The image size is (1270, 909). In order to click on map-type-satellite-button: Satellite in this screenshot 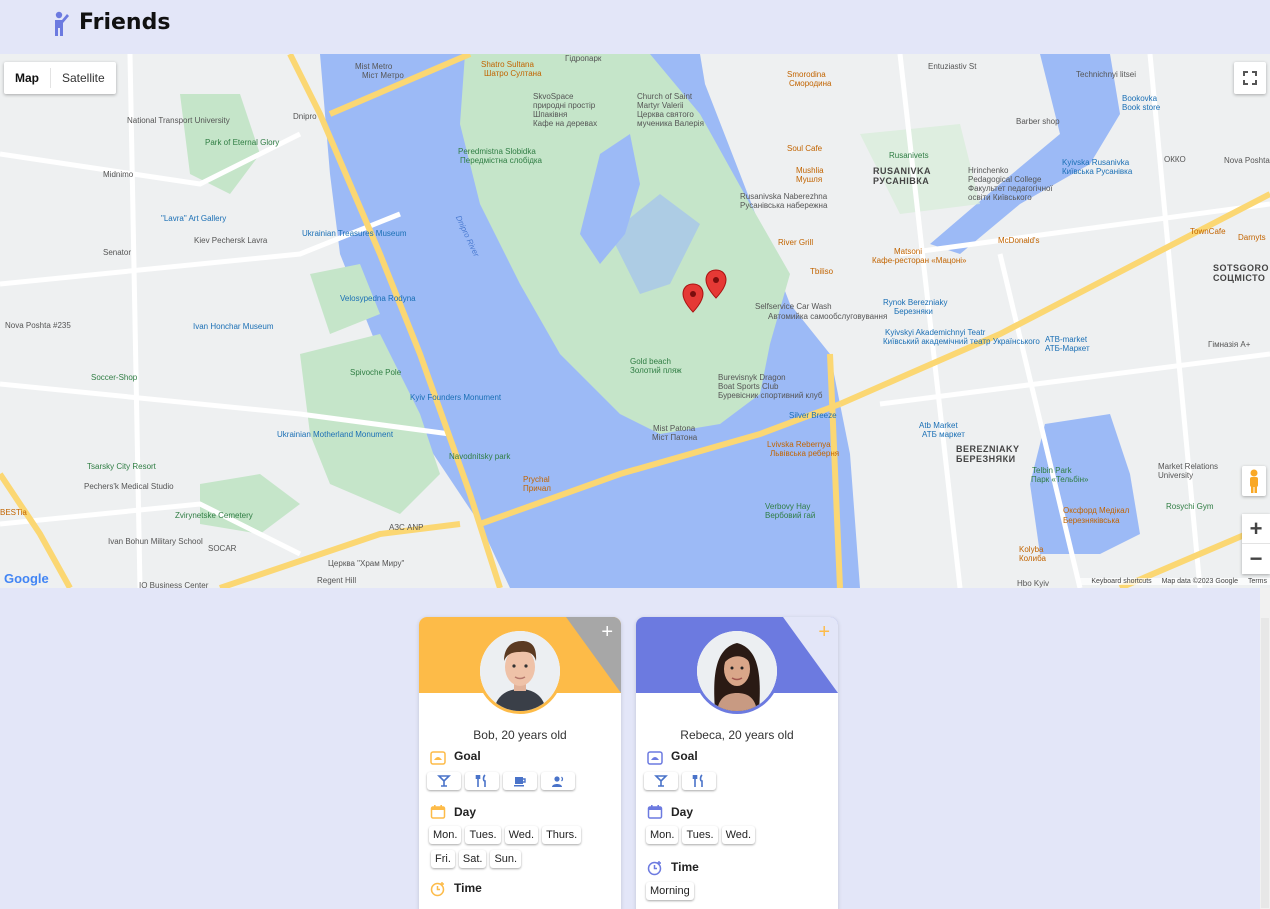, I will do `click(83, 78)`.